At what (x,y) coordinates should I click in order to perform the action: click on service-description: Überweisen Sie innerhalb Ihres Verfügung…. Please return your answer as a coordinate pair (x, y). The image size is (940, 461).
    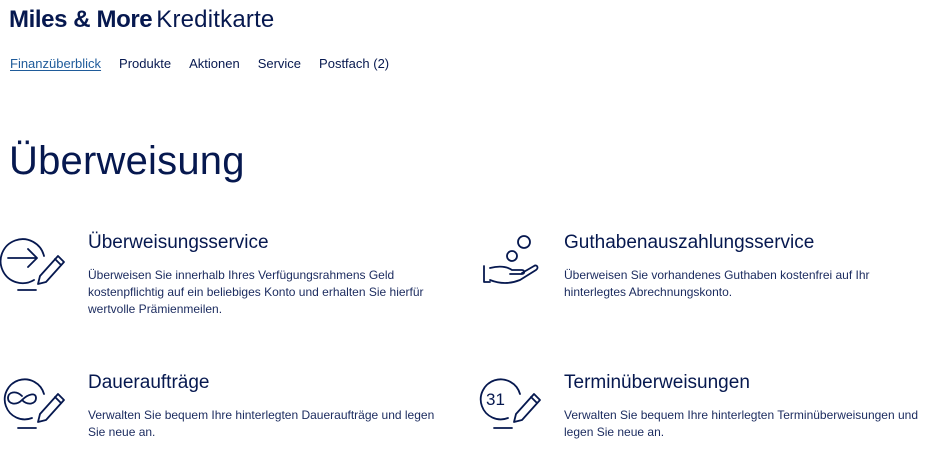
    Looking at the image, I should click on (256, 292).